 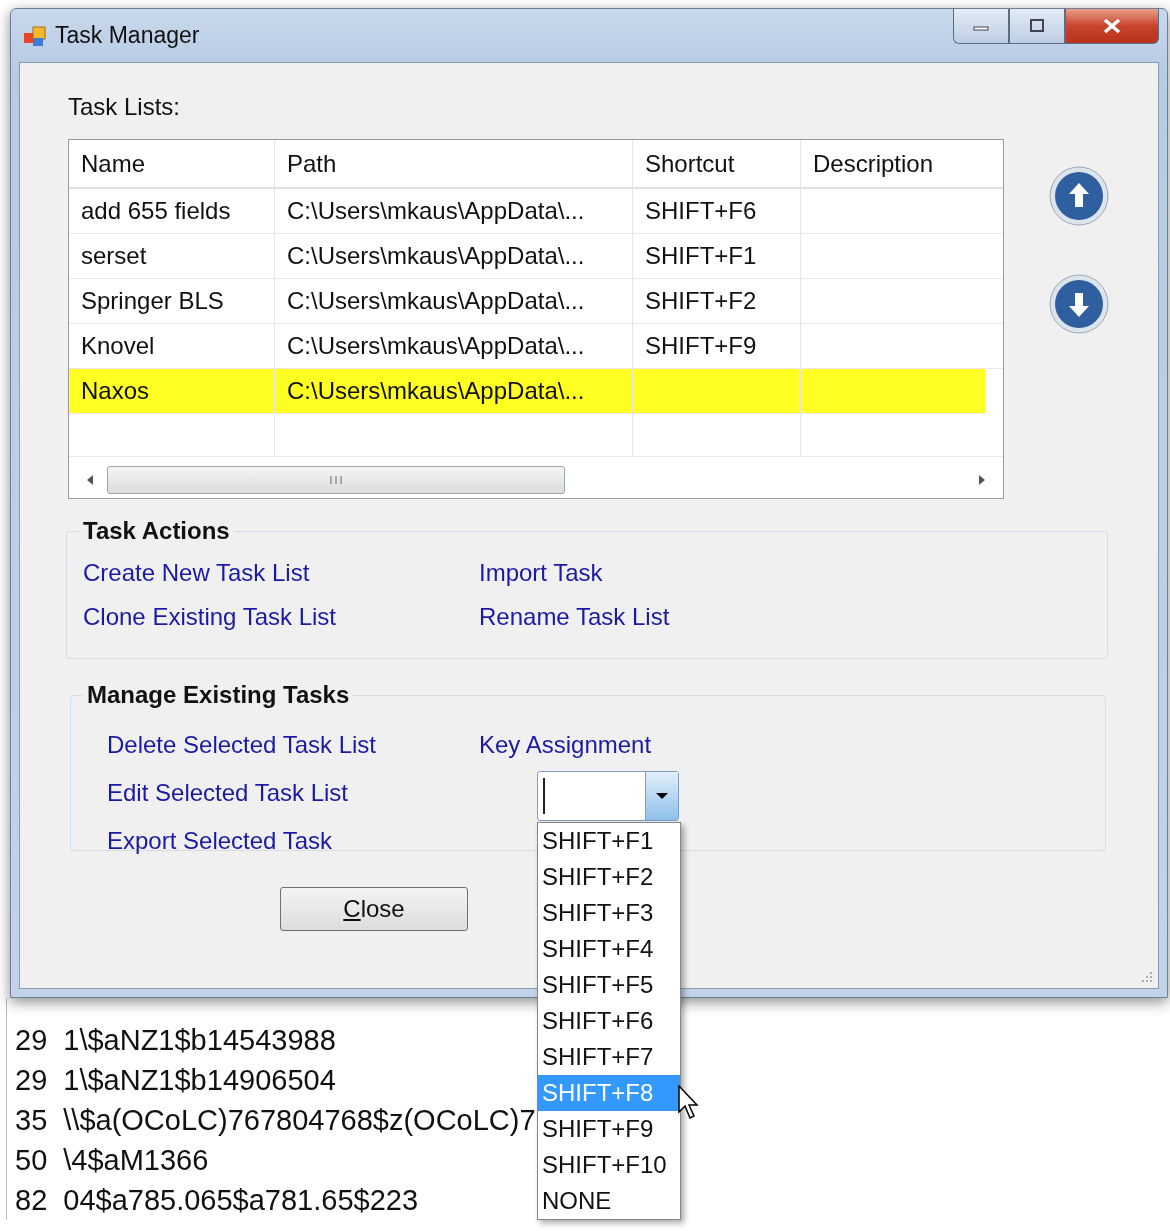 I want to click on table-cell: SHIFT+F9, so click(x=717, y=346).